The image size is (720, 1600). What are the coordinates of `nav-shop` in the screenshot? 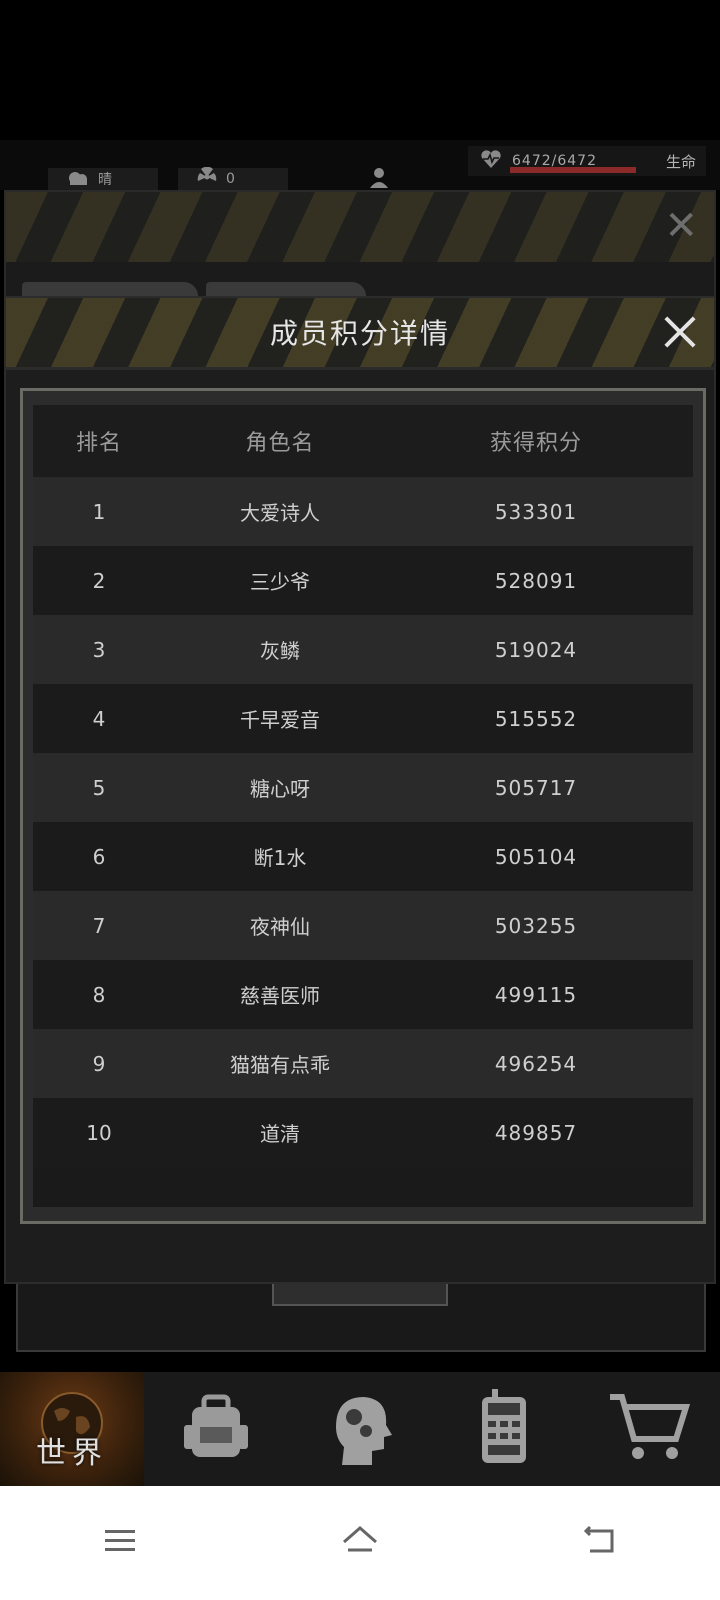 It's located at (648, 1429).